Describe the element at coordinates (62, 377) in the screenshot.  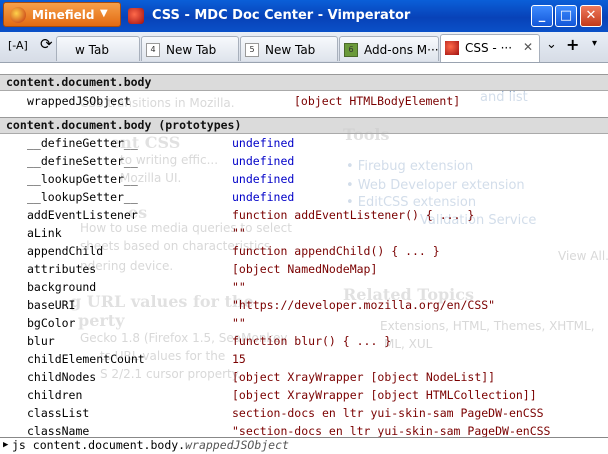
I see `property-name: childNodes` at that location.